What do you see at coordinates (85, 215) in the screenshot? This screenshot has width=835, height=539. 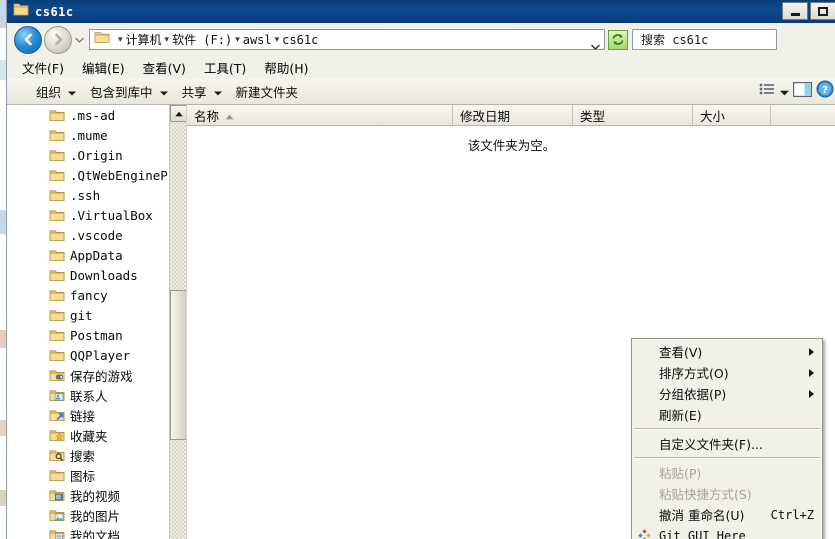 I see `tree-item: .VirtualBox` at bounding box center [85, 215].